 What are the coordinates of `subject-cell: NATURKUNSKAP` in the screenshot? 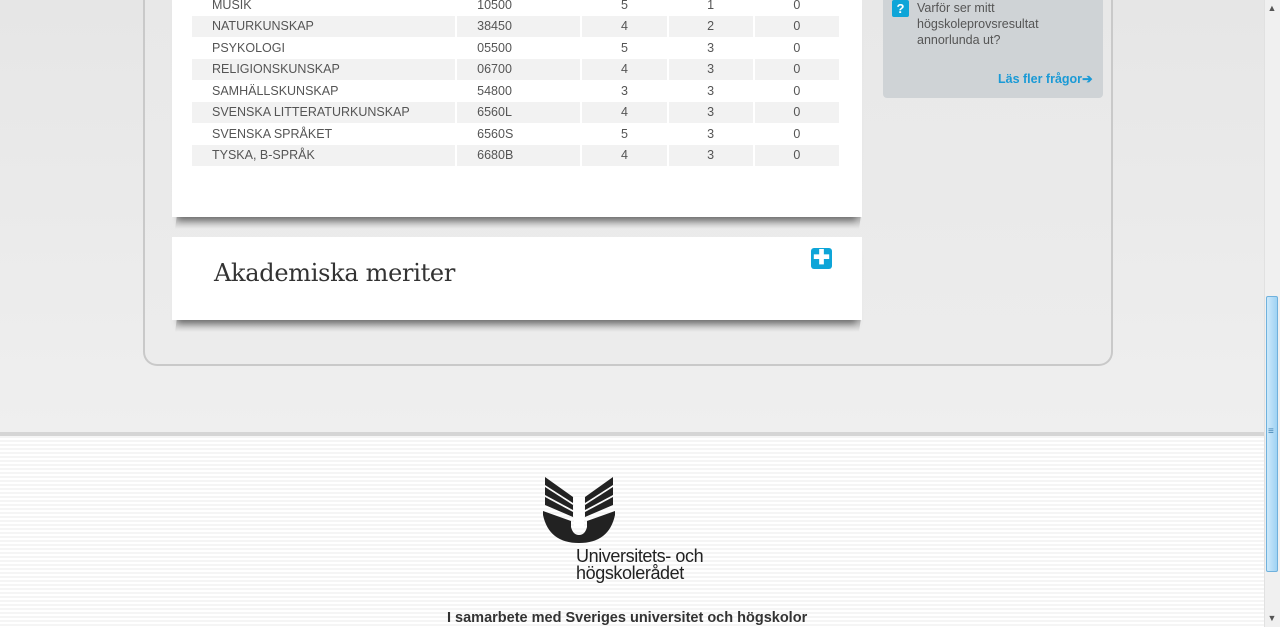 It's located at (325, 26).